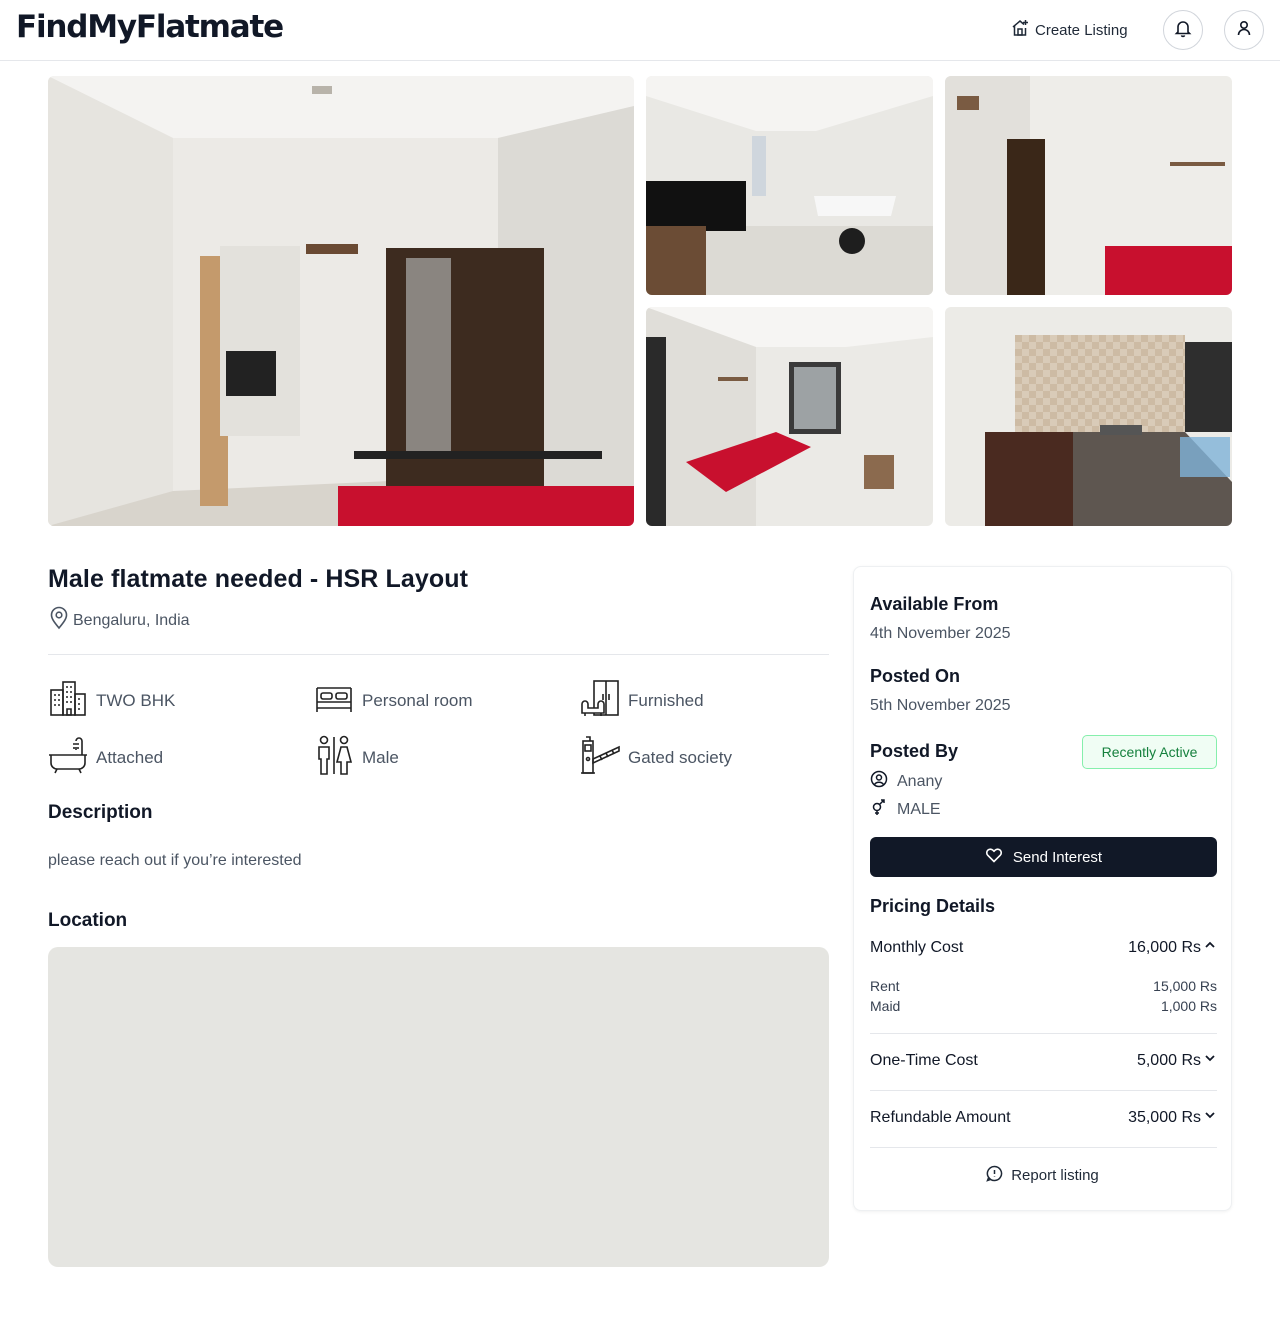 This screenshot has height=1319, width=1280. I want to click on user-menu-button, so click(1244, 30).